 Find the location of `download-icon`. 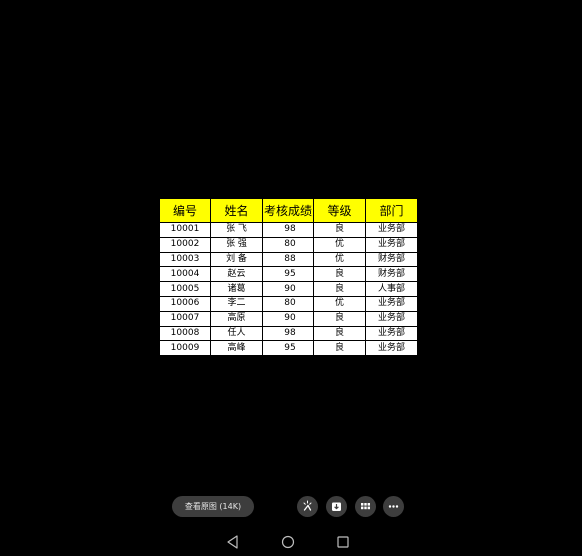

download-icon is located at coordinates (336, 506).